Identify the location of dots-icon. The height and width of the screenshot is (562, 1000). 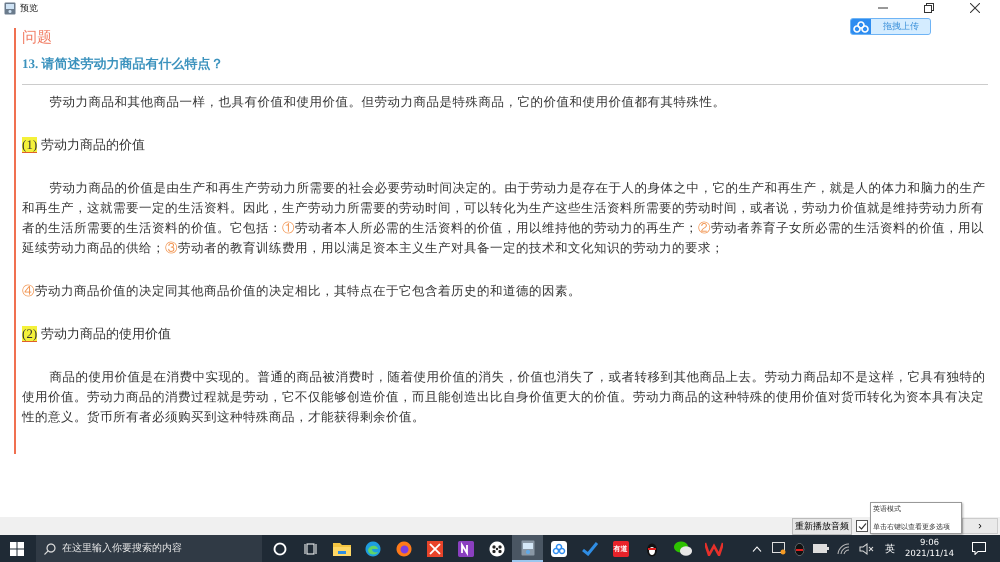
(496, 548).